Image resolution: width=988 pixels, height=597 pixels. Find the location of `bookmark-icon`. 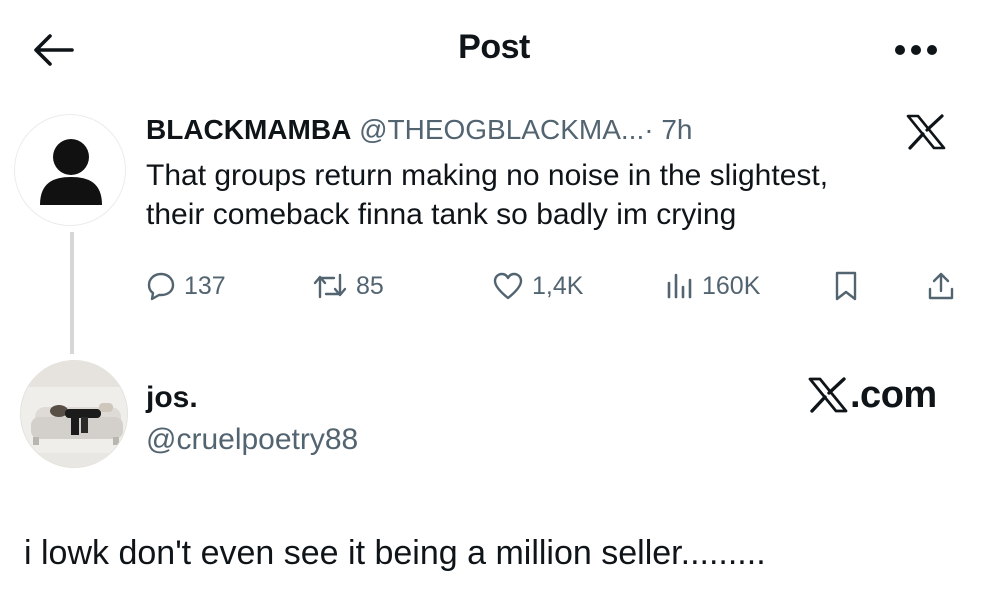

bookmark-icon is located at coordinates (846, 286).